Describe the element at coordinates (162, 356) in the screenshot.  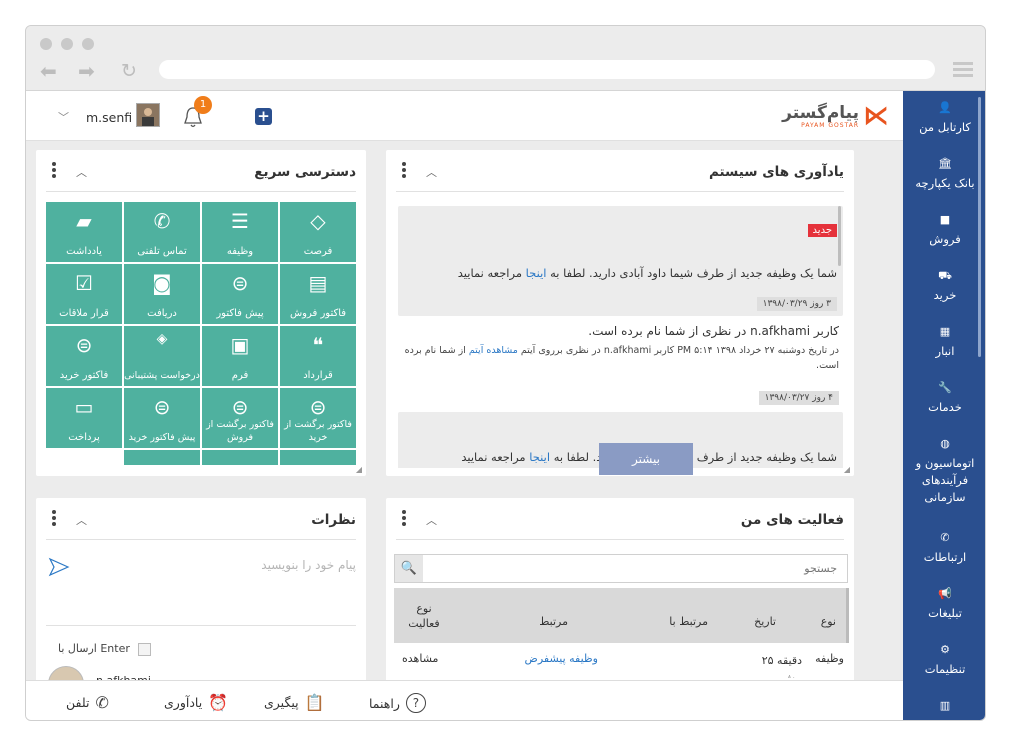
I see `tile-support-request: ◈ درخواست پشتیبانی` at that location.